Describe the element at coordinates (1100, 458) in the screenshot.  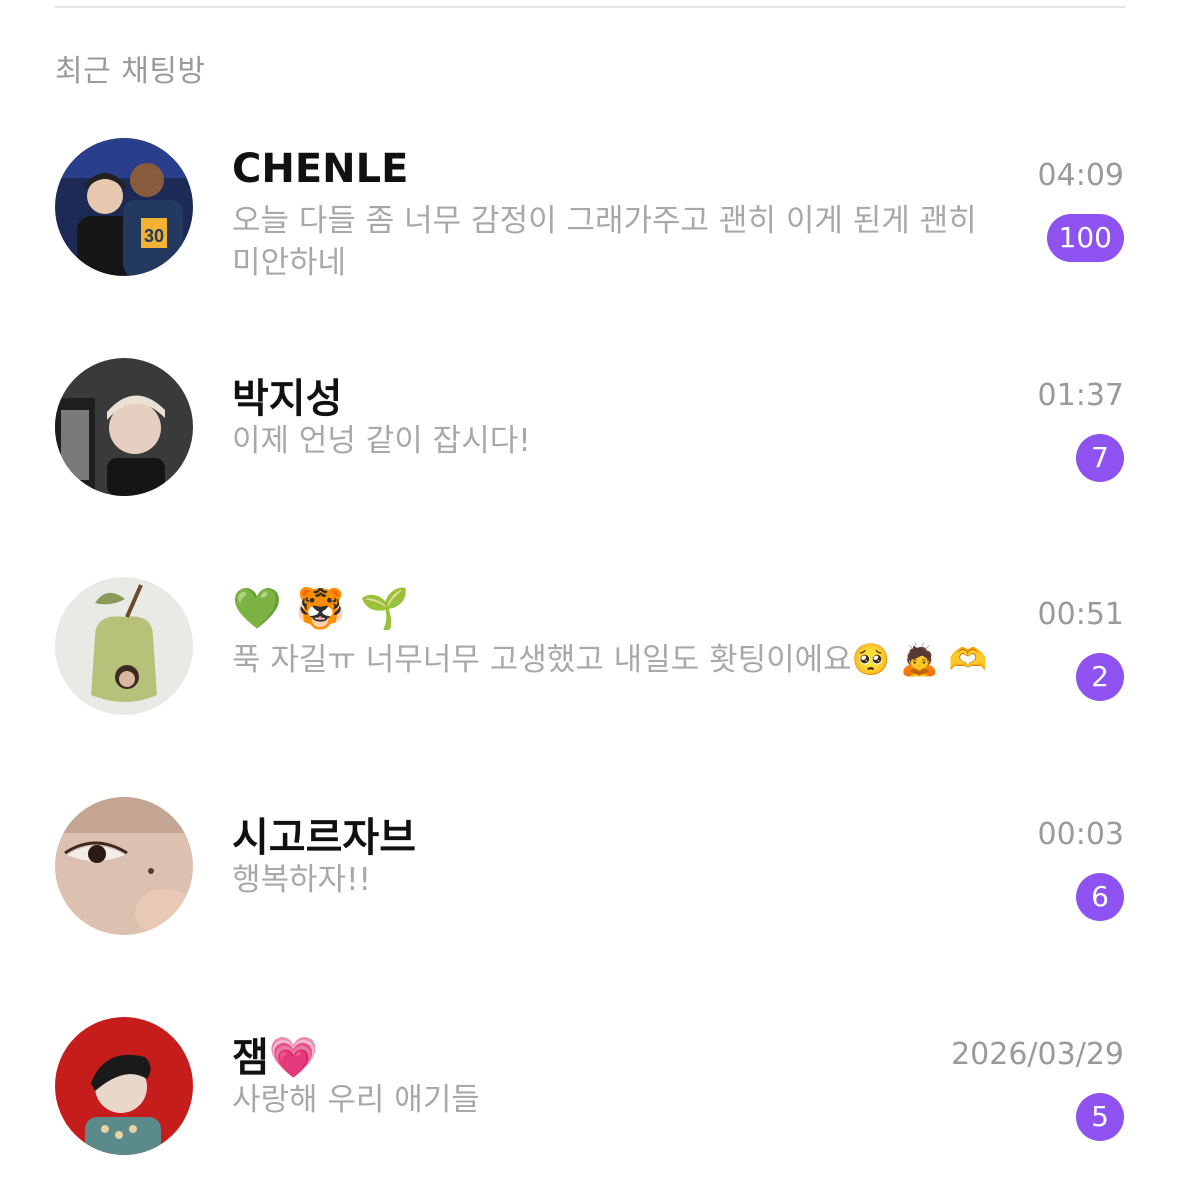
I see `unread-badge: 7` at that location.